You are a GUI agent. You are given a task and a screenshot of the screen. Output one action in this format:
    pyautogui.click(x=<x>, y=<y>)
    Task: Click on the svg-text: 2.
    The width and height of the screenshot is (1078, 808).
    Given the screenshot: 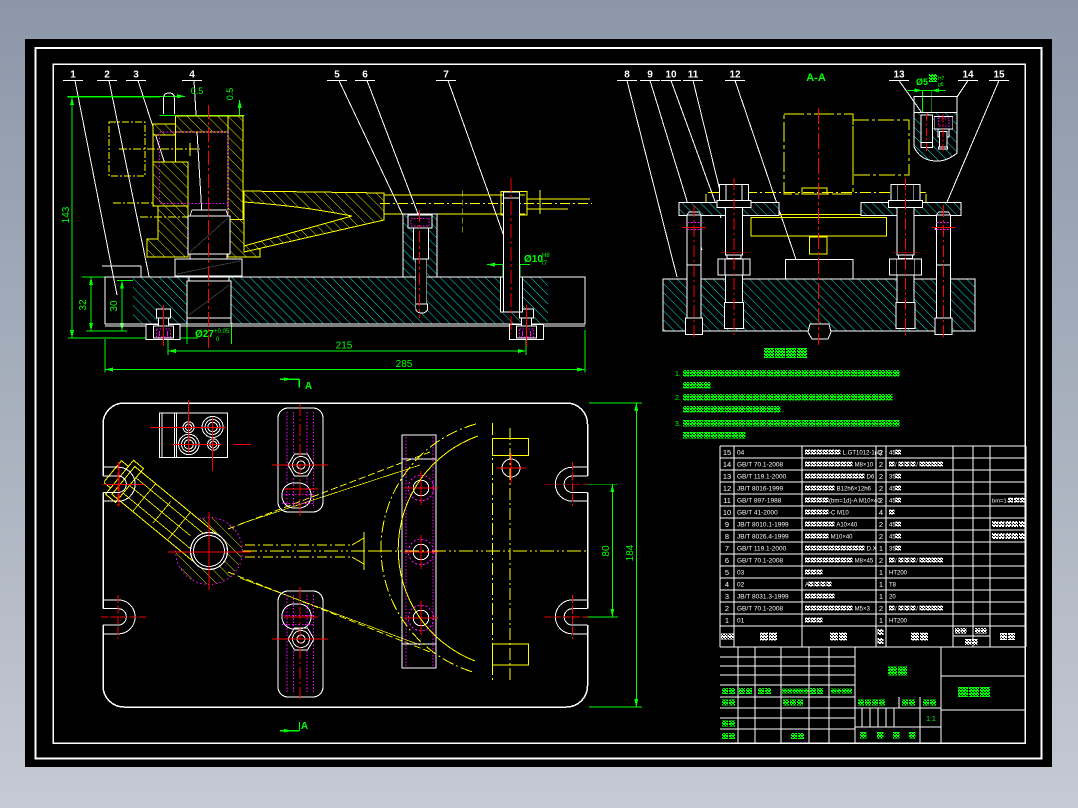 What is the action you would take?
    pyautogui.click(x=678, y=398)
    